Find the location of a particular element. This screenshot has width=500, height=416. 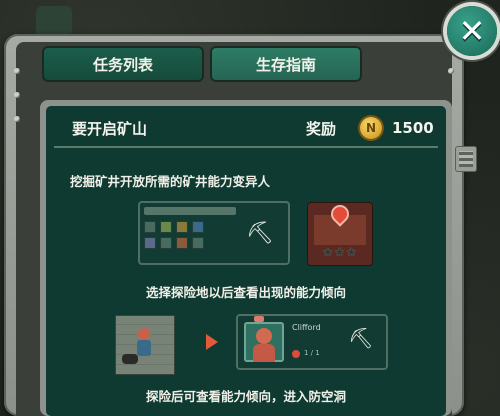

guide-step-1: 挖掘矿井开放所需的矿井能力变异人 is located at coordinates (170, 181).